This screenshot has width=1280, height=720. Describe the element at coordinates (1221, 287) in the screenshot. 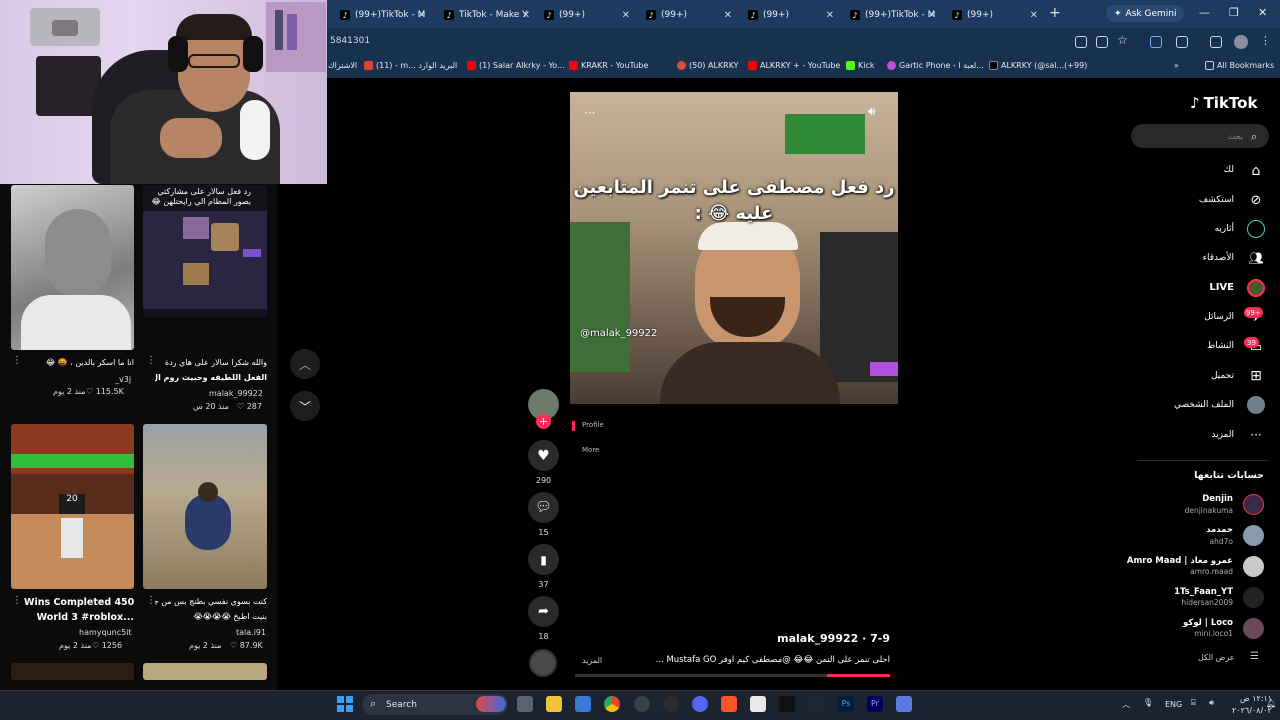

I see `nav-live: LIVE` at that location.